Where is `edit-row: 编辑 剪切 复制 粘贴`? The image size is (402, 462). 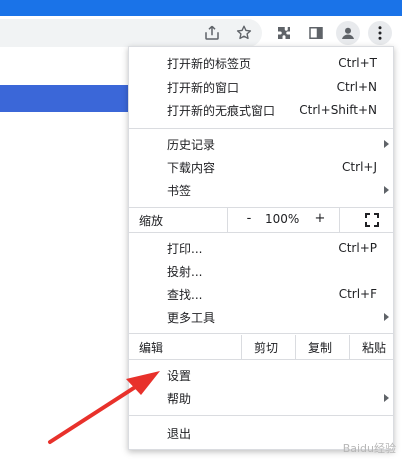 edit-row: 编辑 剪切 复制 粘贴 is located at coordinates (261, 347).